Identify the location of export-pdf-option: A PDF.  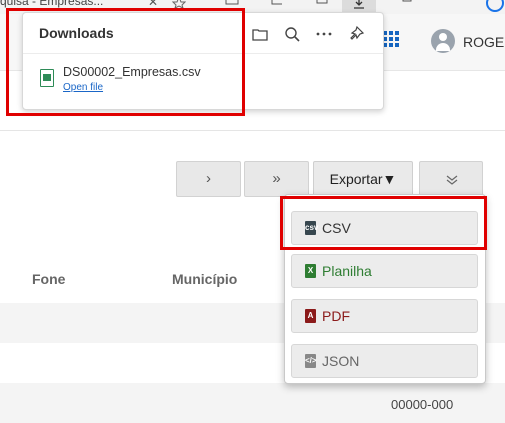
(384, 316).